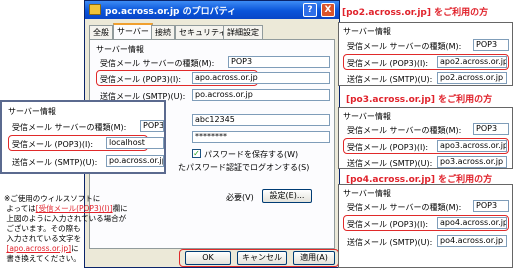 This screenshot has width=515, height=270. I want to click on tab-general: 全般, so click(101, 32).